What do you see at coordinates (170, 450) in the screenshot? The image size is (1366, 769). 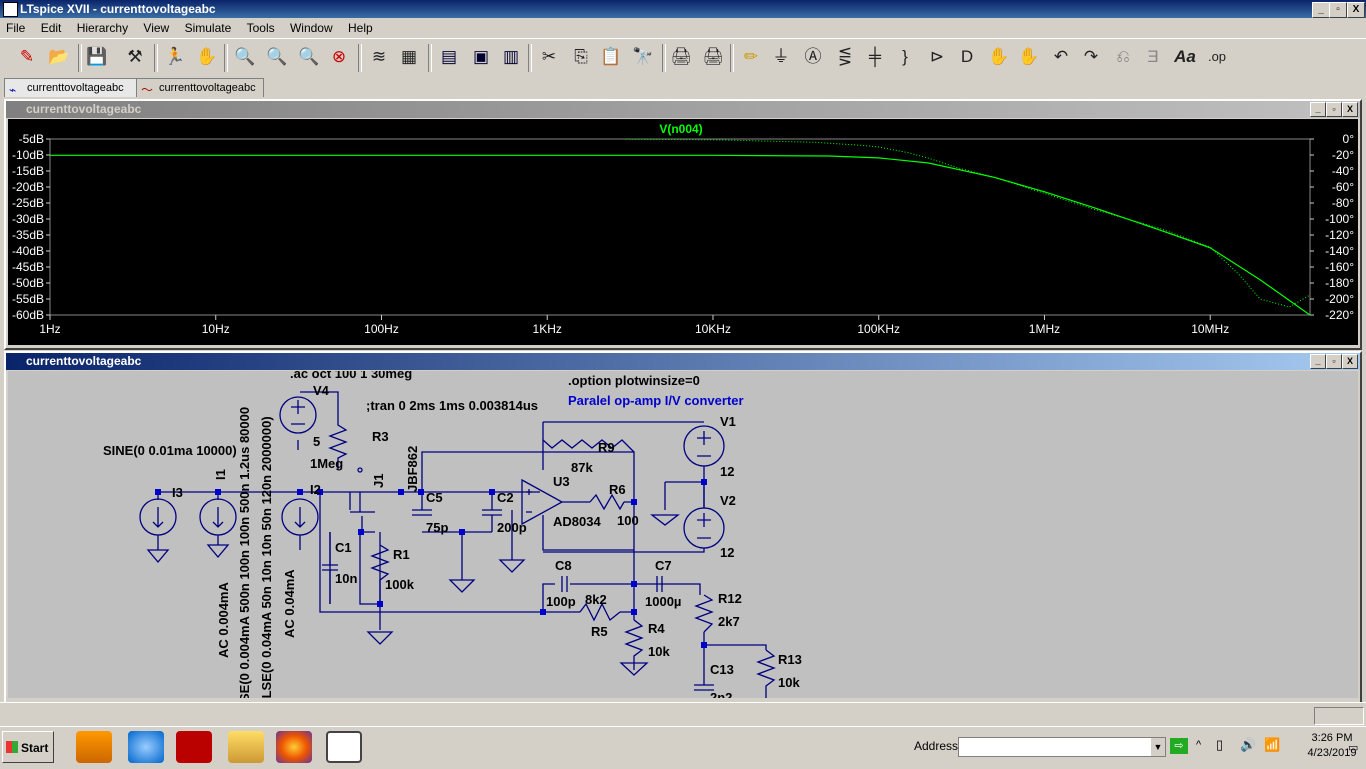 I see `sine-source-value: SINE(0 0.01ma 10000)` at bounding box center [170, 450].